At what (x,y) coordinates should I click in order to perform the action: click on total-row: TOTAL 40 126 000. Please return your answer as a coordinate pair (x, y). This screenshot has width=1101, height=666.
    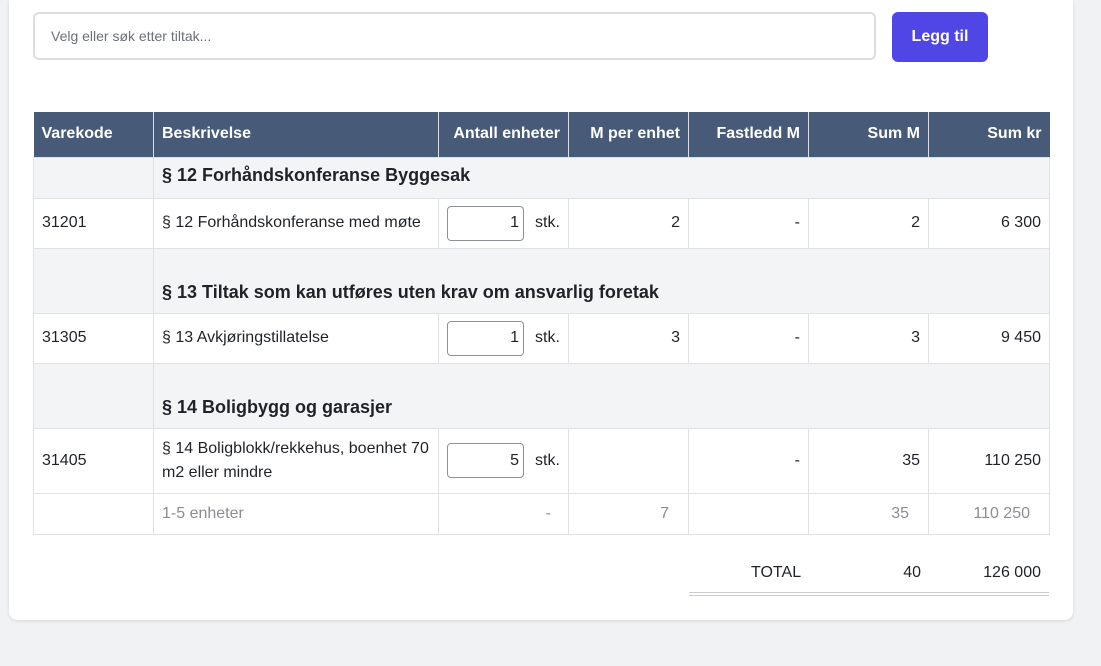
    Looking at the image, I should click on (869, 573).